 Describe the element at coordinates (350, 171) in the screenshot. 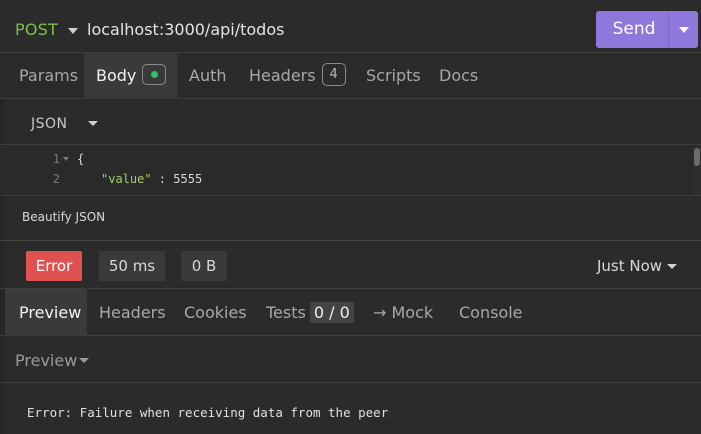

I see `body-editor: 1 { 2 "value" : 5555` at that location.